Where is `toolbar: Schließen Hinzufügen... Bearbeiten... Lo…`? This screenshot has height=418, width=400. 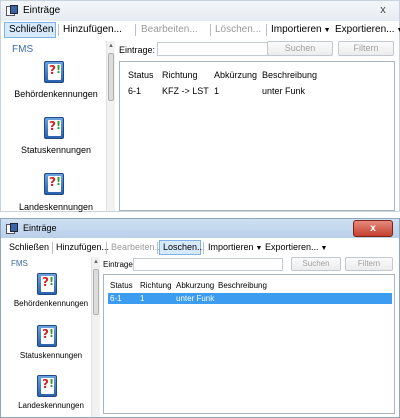
toolbar: Schließen Hinzufügen... Bearbeiten... Lo… is located at coordinates (200, 248).